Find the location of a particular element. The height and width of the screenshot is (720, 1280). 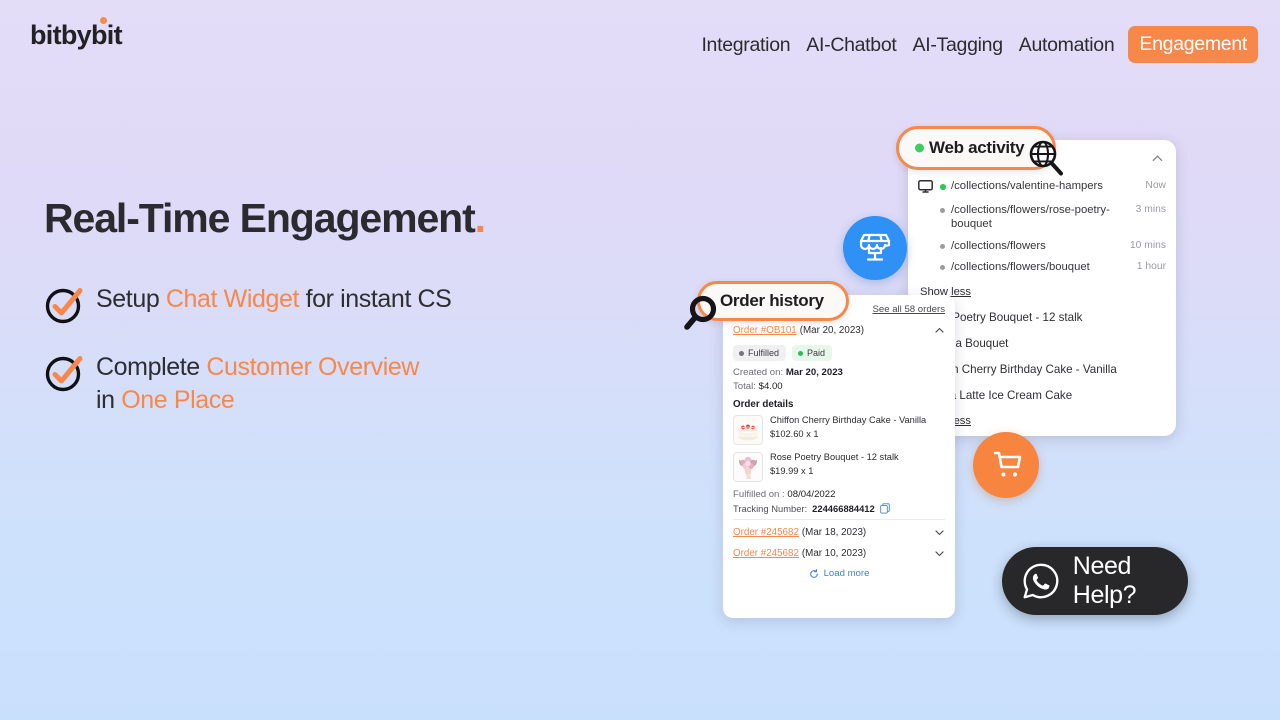

shopping-cart-icon is located at coordinates (1007, 464).